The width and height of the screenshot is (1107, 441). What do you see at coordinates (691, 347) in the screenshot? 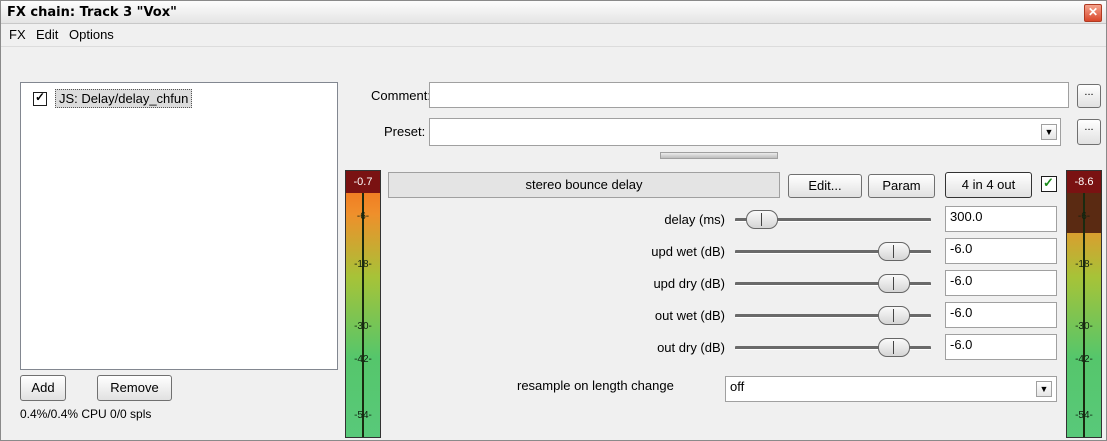
I see `param-label: out dry (dB)` at bounding box center [691, 347].